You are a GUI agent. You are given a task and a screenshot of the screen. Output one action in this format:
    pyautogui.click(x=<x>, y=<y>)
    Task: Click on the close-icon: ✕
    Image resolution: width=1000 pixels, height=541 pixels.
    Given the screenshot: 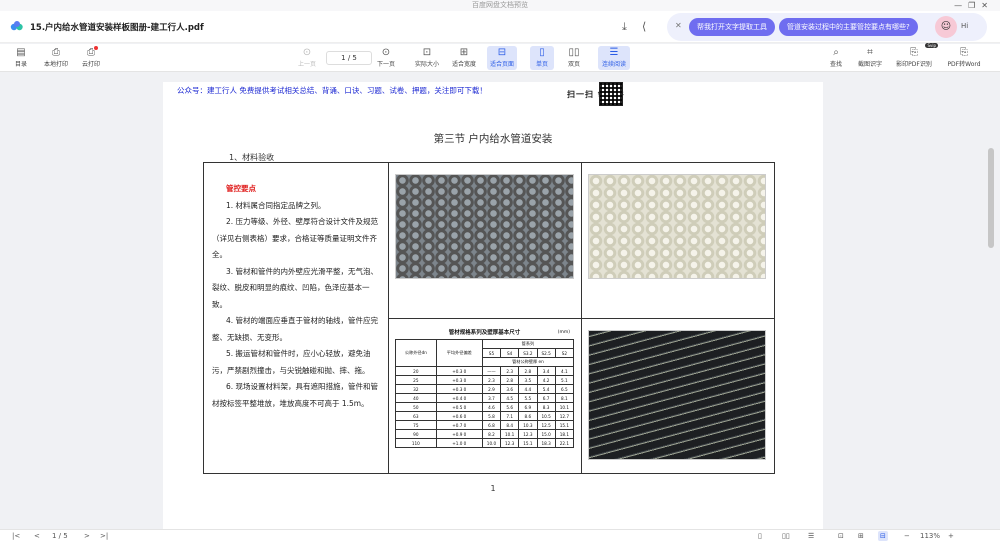 What is the action you would take?
    pyautogui.click(x=678, y=25)
    